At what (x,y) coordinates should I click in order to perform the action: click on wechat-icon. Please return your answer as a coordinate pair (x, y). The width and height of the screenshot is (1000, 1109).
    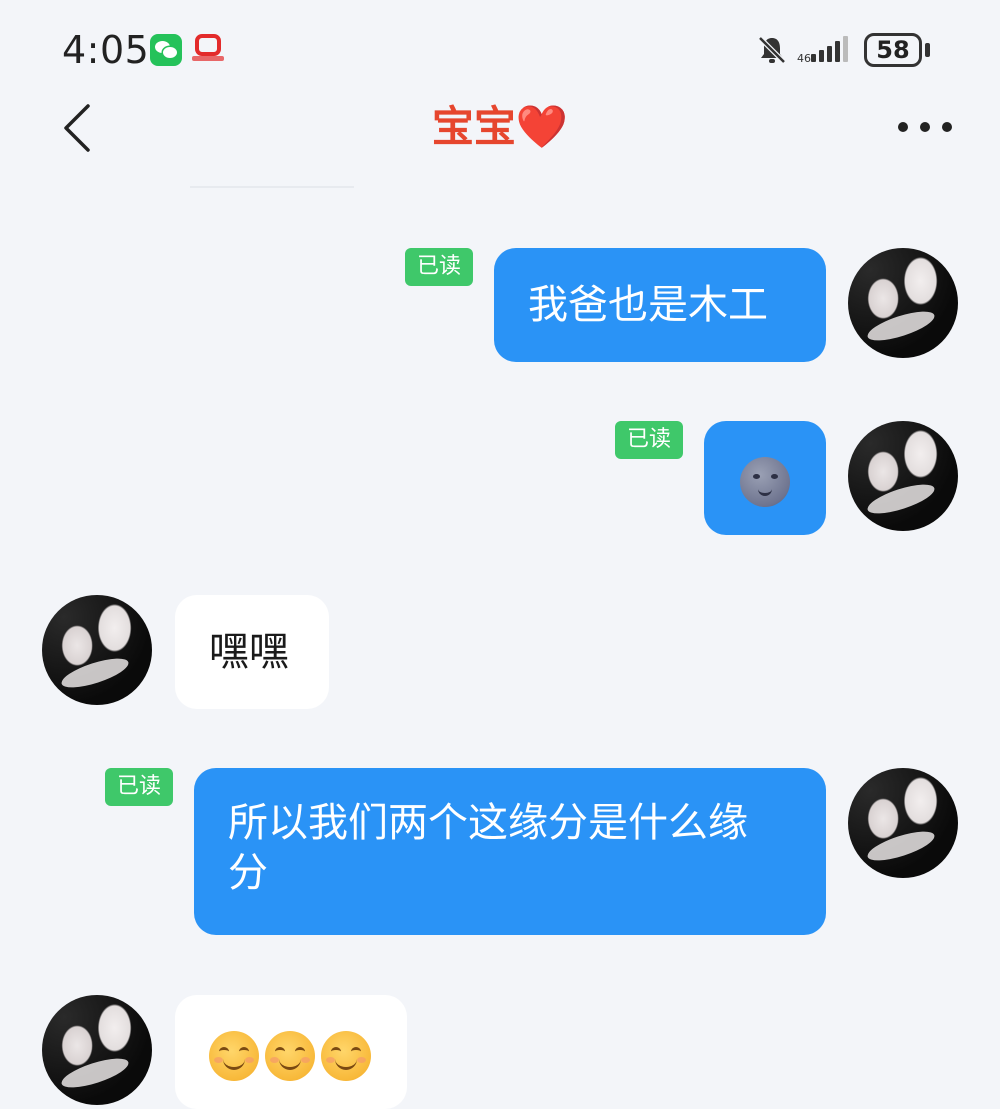
    Looking at the image, I should click on (166, 50).